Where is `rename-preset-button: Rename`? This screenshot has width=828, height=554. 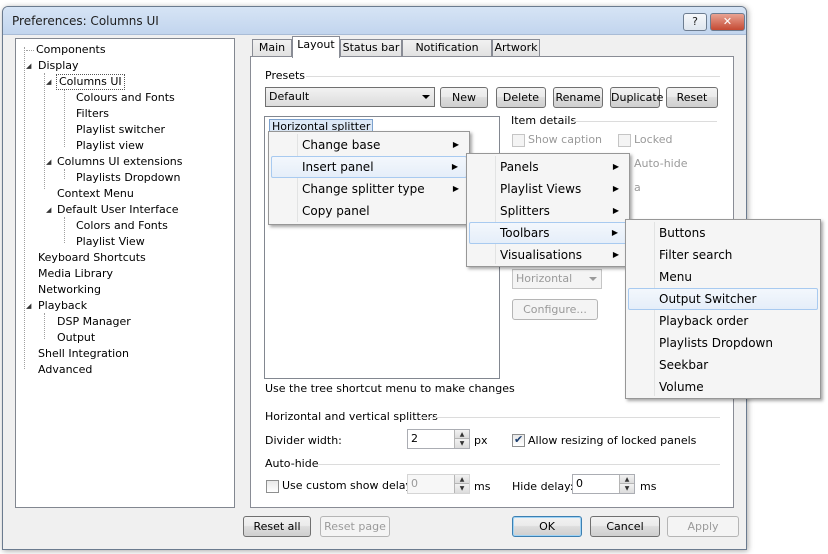
rename-preset-button: Rename is located at coordinates (578, 97).